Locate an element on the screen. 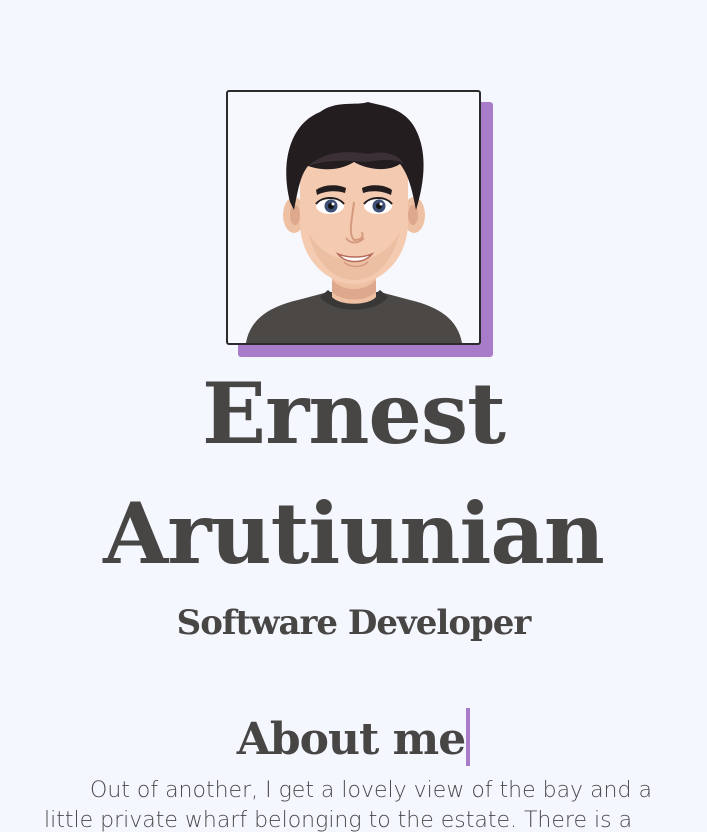 This screenshot has height=832, width=707. avatar is located at coordinates (353, 217).